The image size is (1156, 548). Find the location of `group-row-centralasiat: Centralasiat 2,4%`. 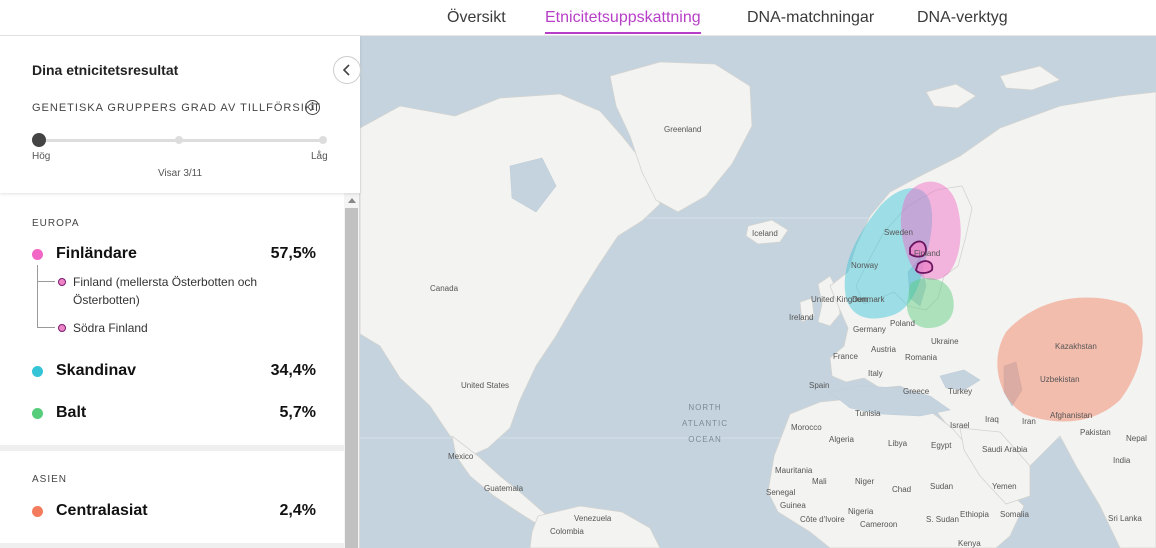

group-row-centralasiat: Centralasiat 2,4% is located at coordinates (174, 511).